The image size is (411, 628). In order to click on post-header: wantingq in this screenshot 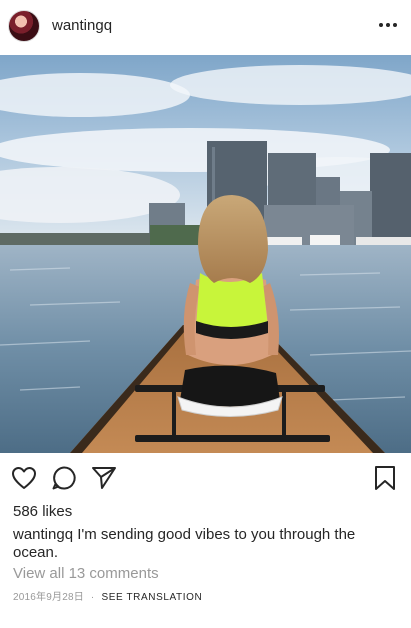, I will do `click(205, 27)`.